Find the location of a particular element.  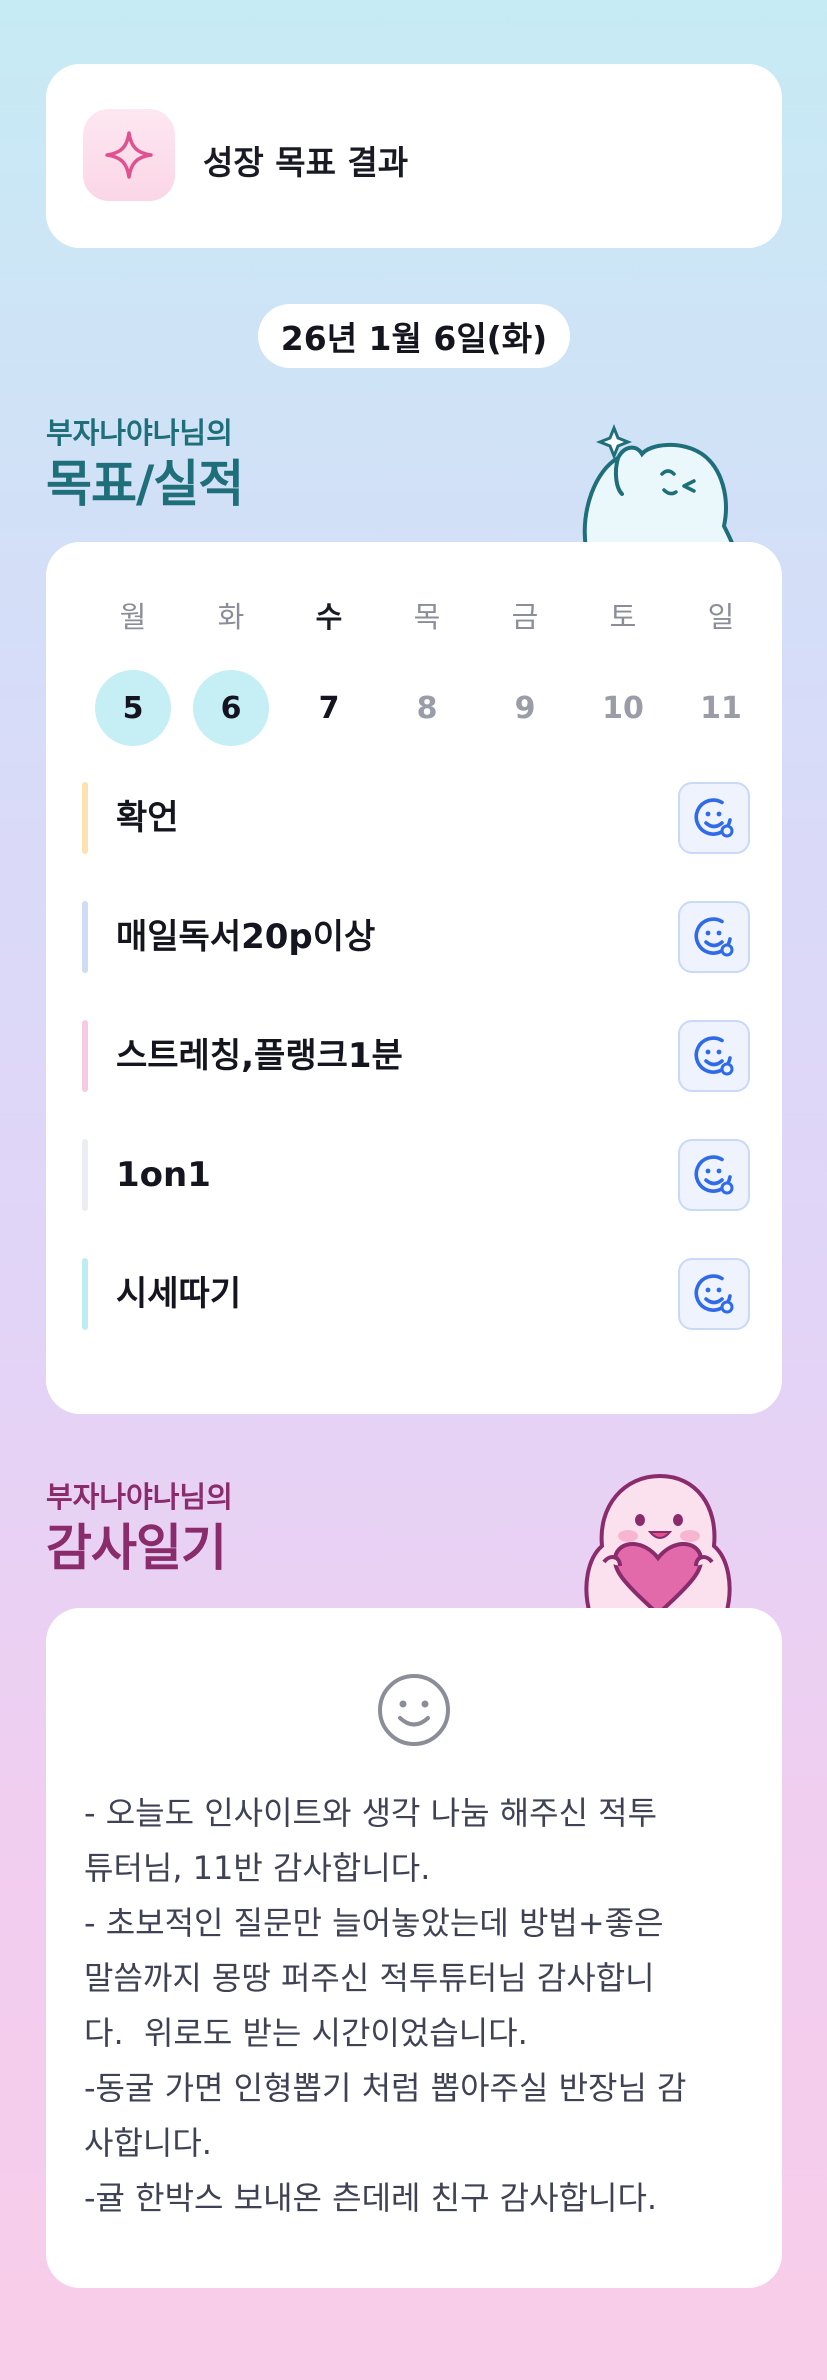

goal-row: 시세따기 is located at coordinates (416, 1294).